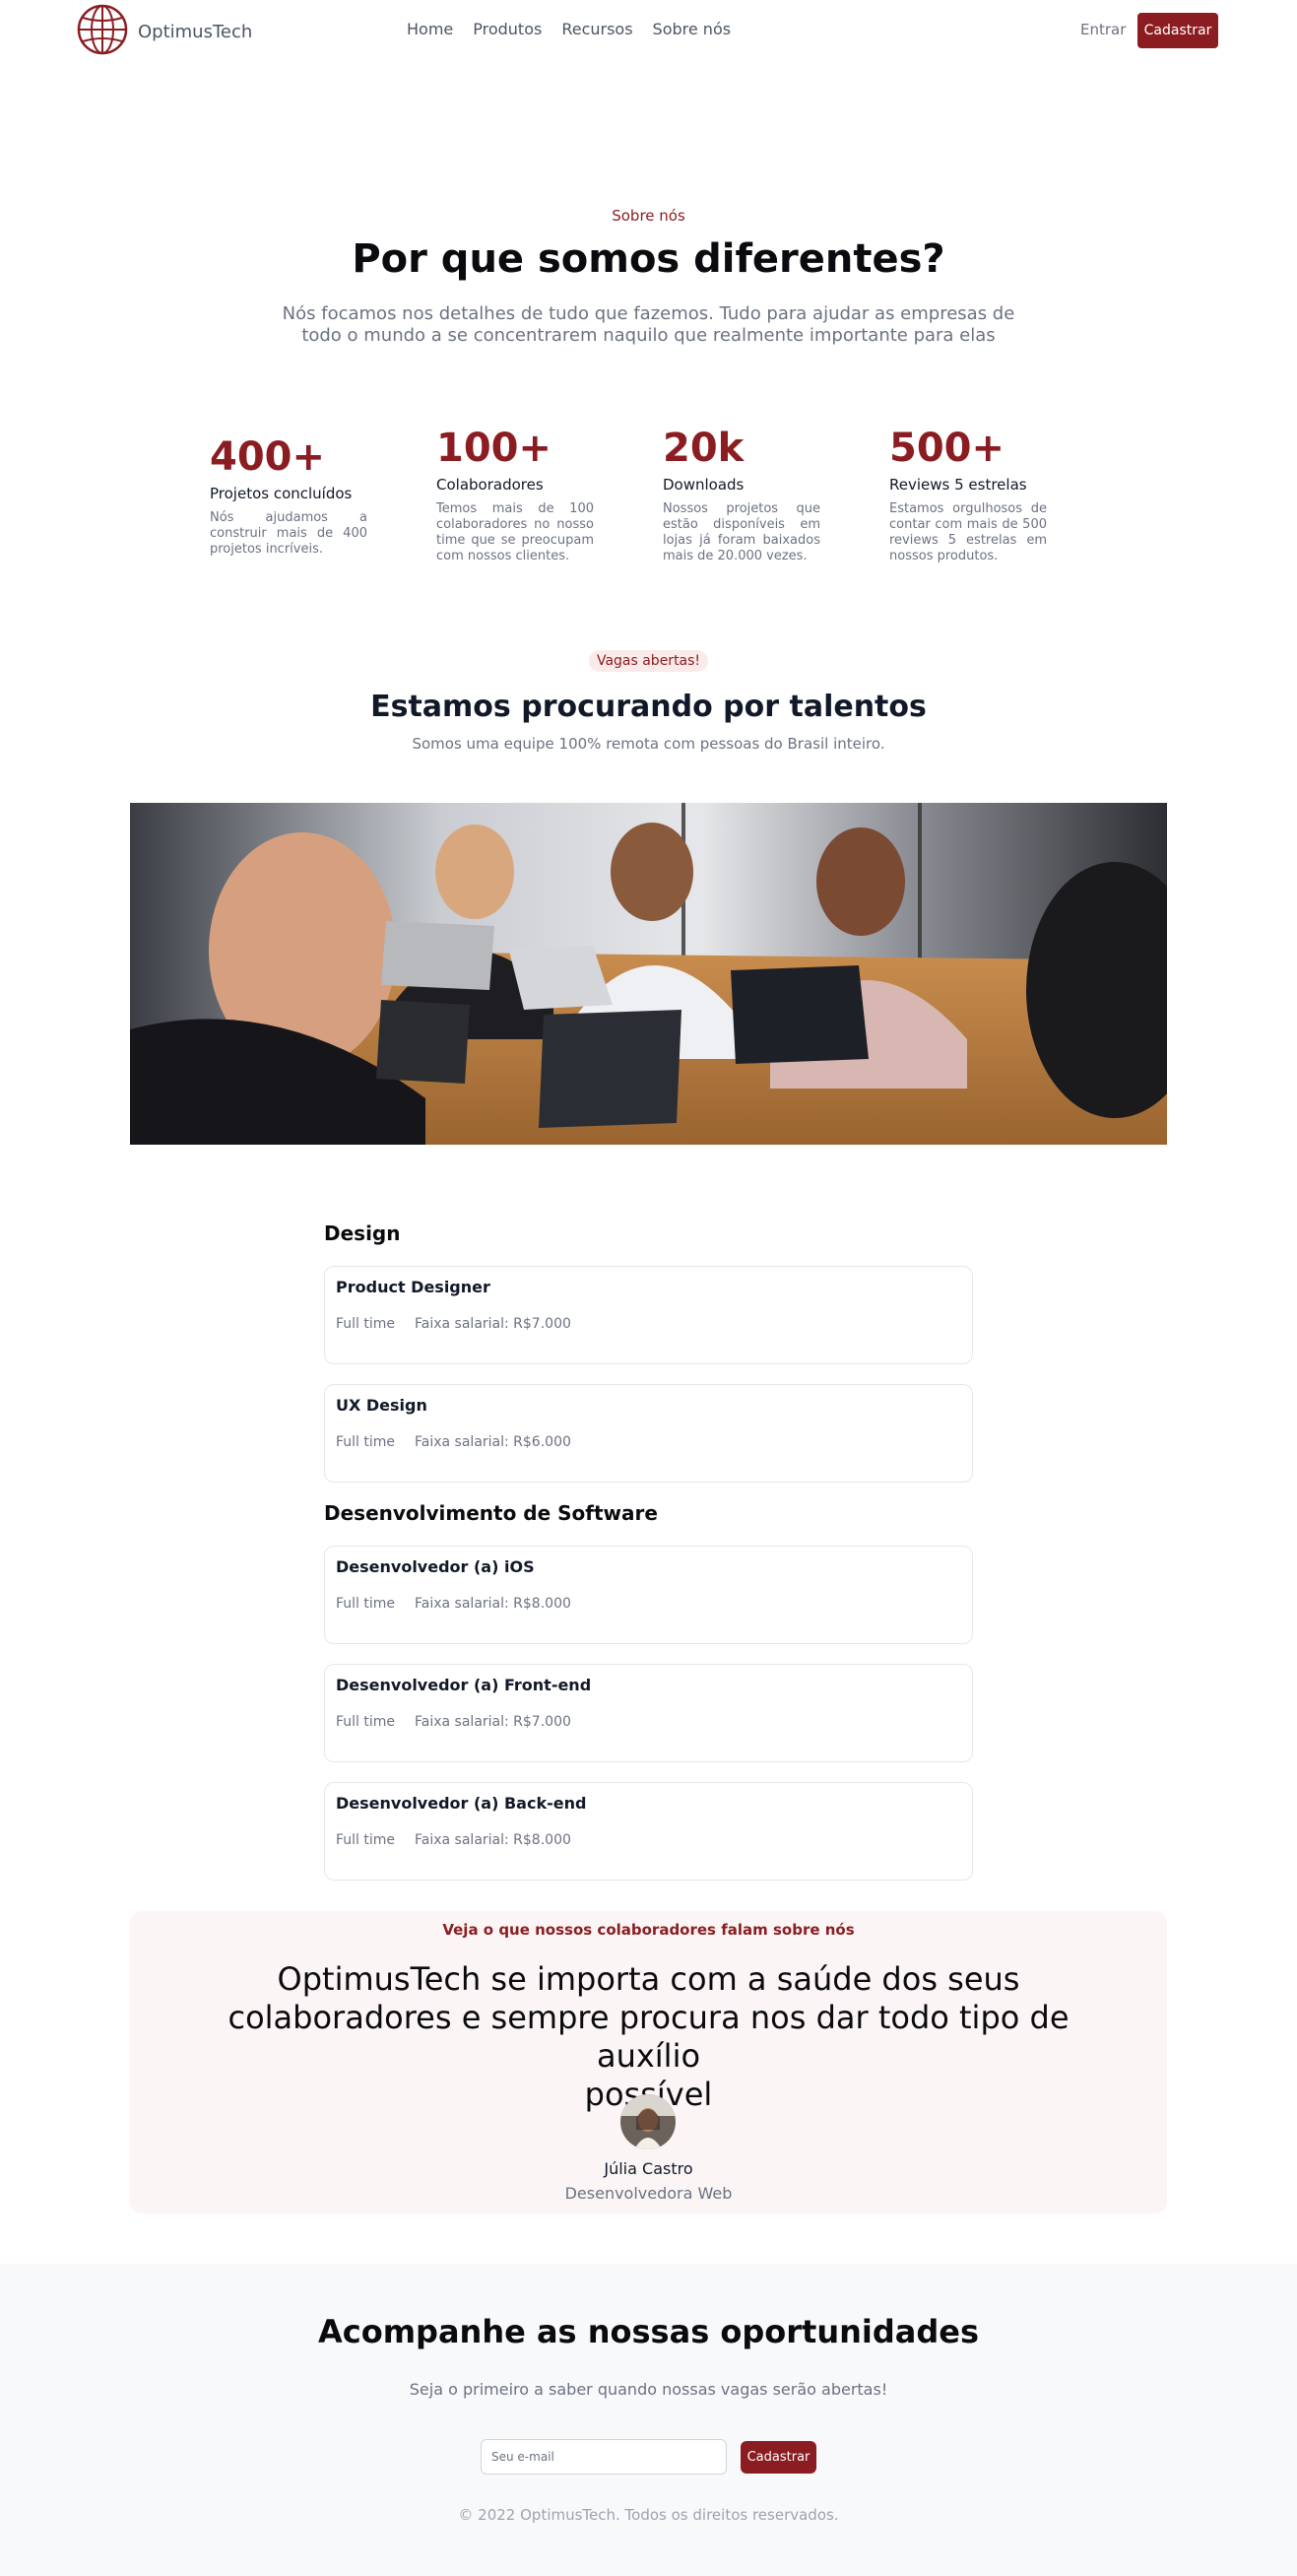  Describe the element at coordinates (704, 485) in the screenshot. I see `stat-label: Downloads` at that location.